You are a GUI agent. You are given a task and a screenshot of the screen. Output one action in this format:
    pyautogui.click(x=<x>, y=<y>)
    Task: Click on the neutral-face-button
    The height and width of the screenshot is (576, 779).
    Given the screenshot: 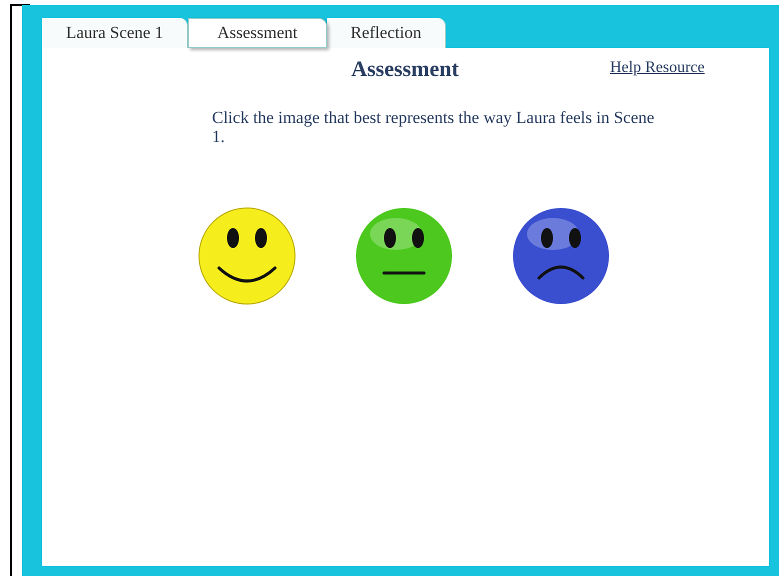 What is the action you would take?
    pyautogui.click(x=404, y=256)
    